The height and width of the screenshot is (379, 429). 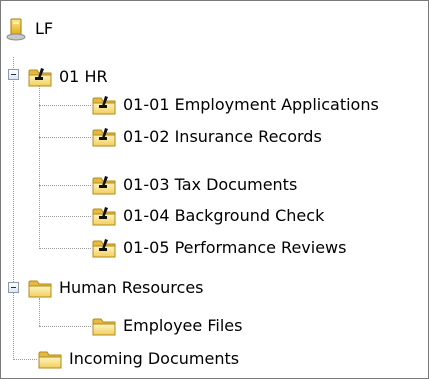 What do you see at coordinates (83, 76) in the screenshot?
I see `tree-node-label: 01 HR` at bounding box center [83, 76].